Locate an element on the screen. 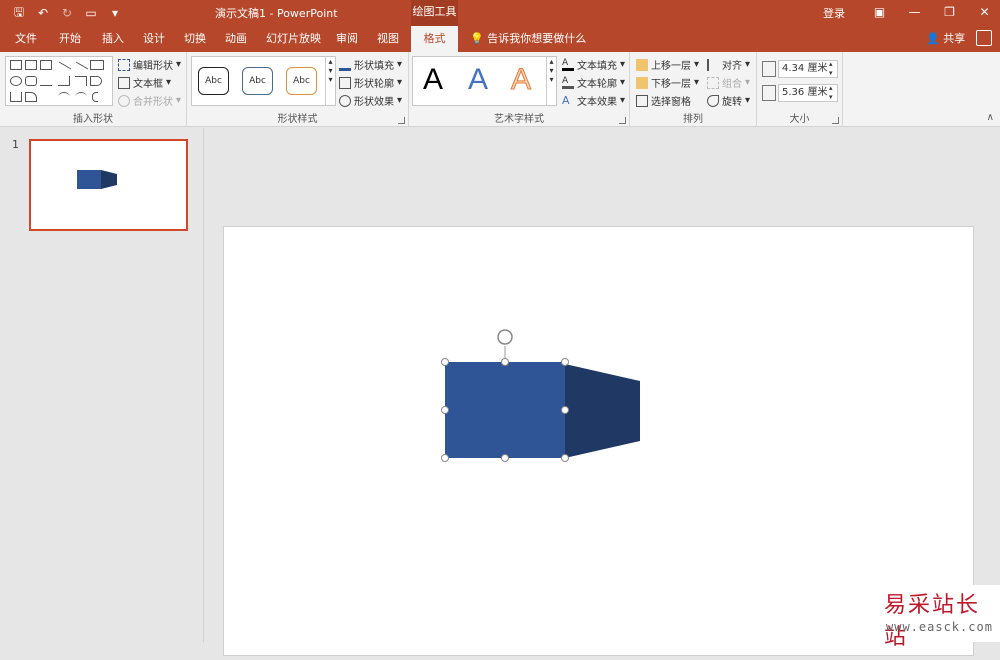 The image size is (1000, 660). height-icon is located at coordinates (769, 69).